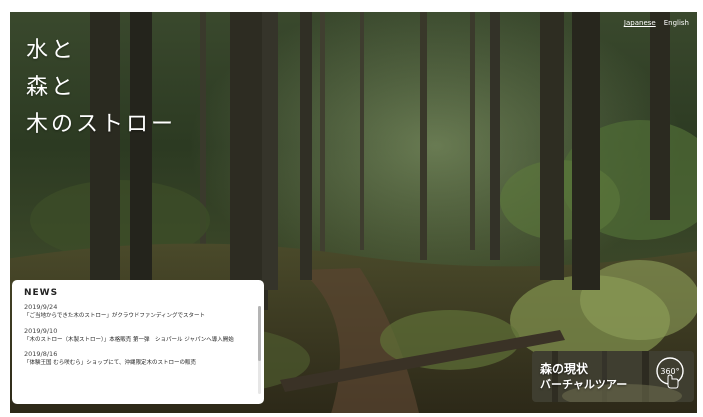 Image resolution: width=703 pixels, height=417 pixels. I want to click on news-link: 「ご当地からできた木のストロー」がクラウドファンディングでスタート, so click(134, 316).